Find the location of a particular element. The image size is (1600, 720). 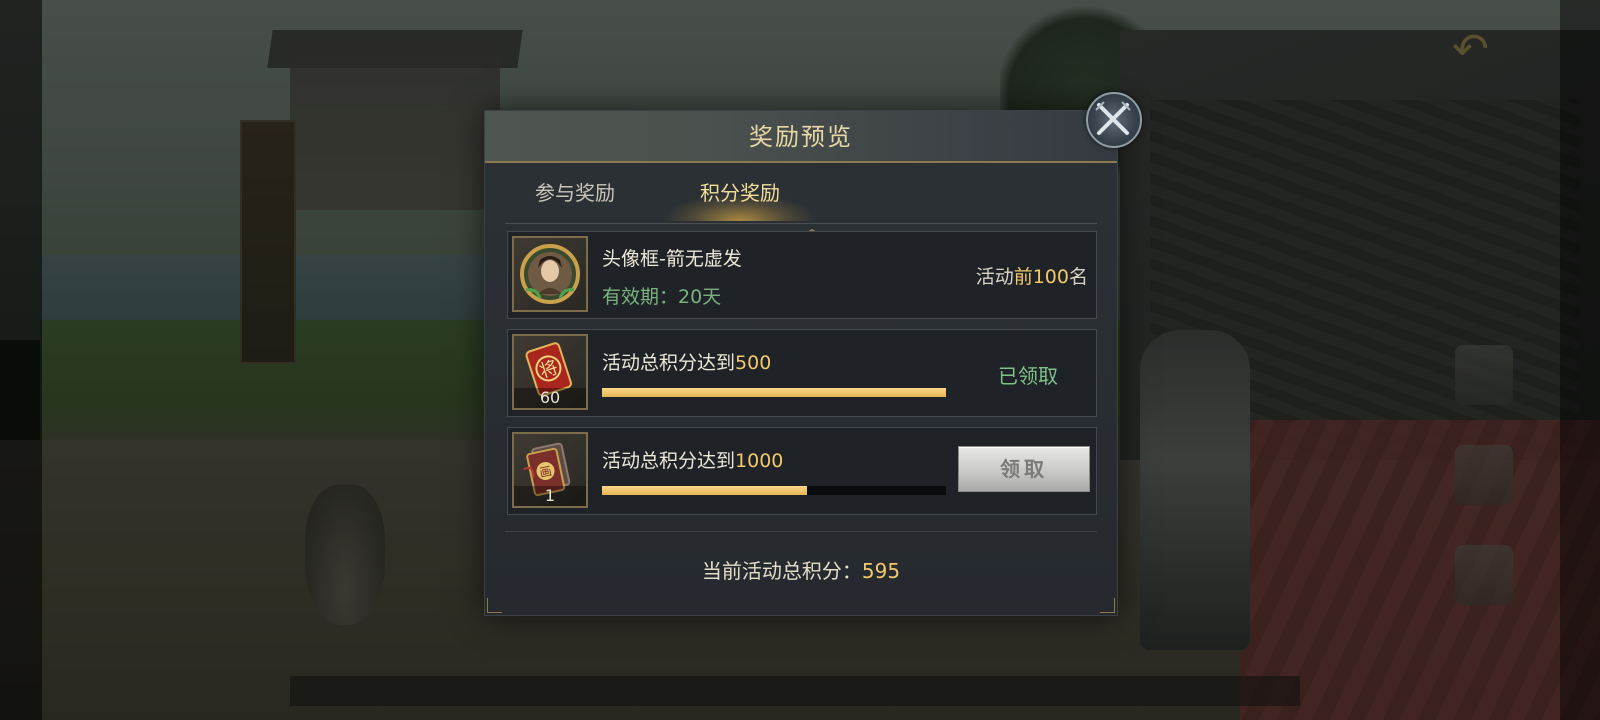

reward-requirement: 活动总积分达到500 is located at coordinates (686, 361).